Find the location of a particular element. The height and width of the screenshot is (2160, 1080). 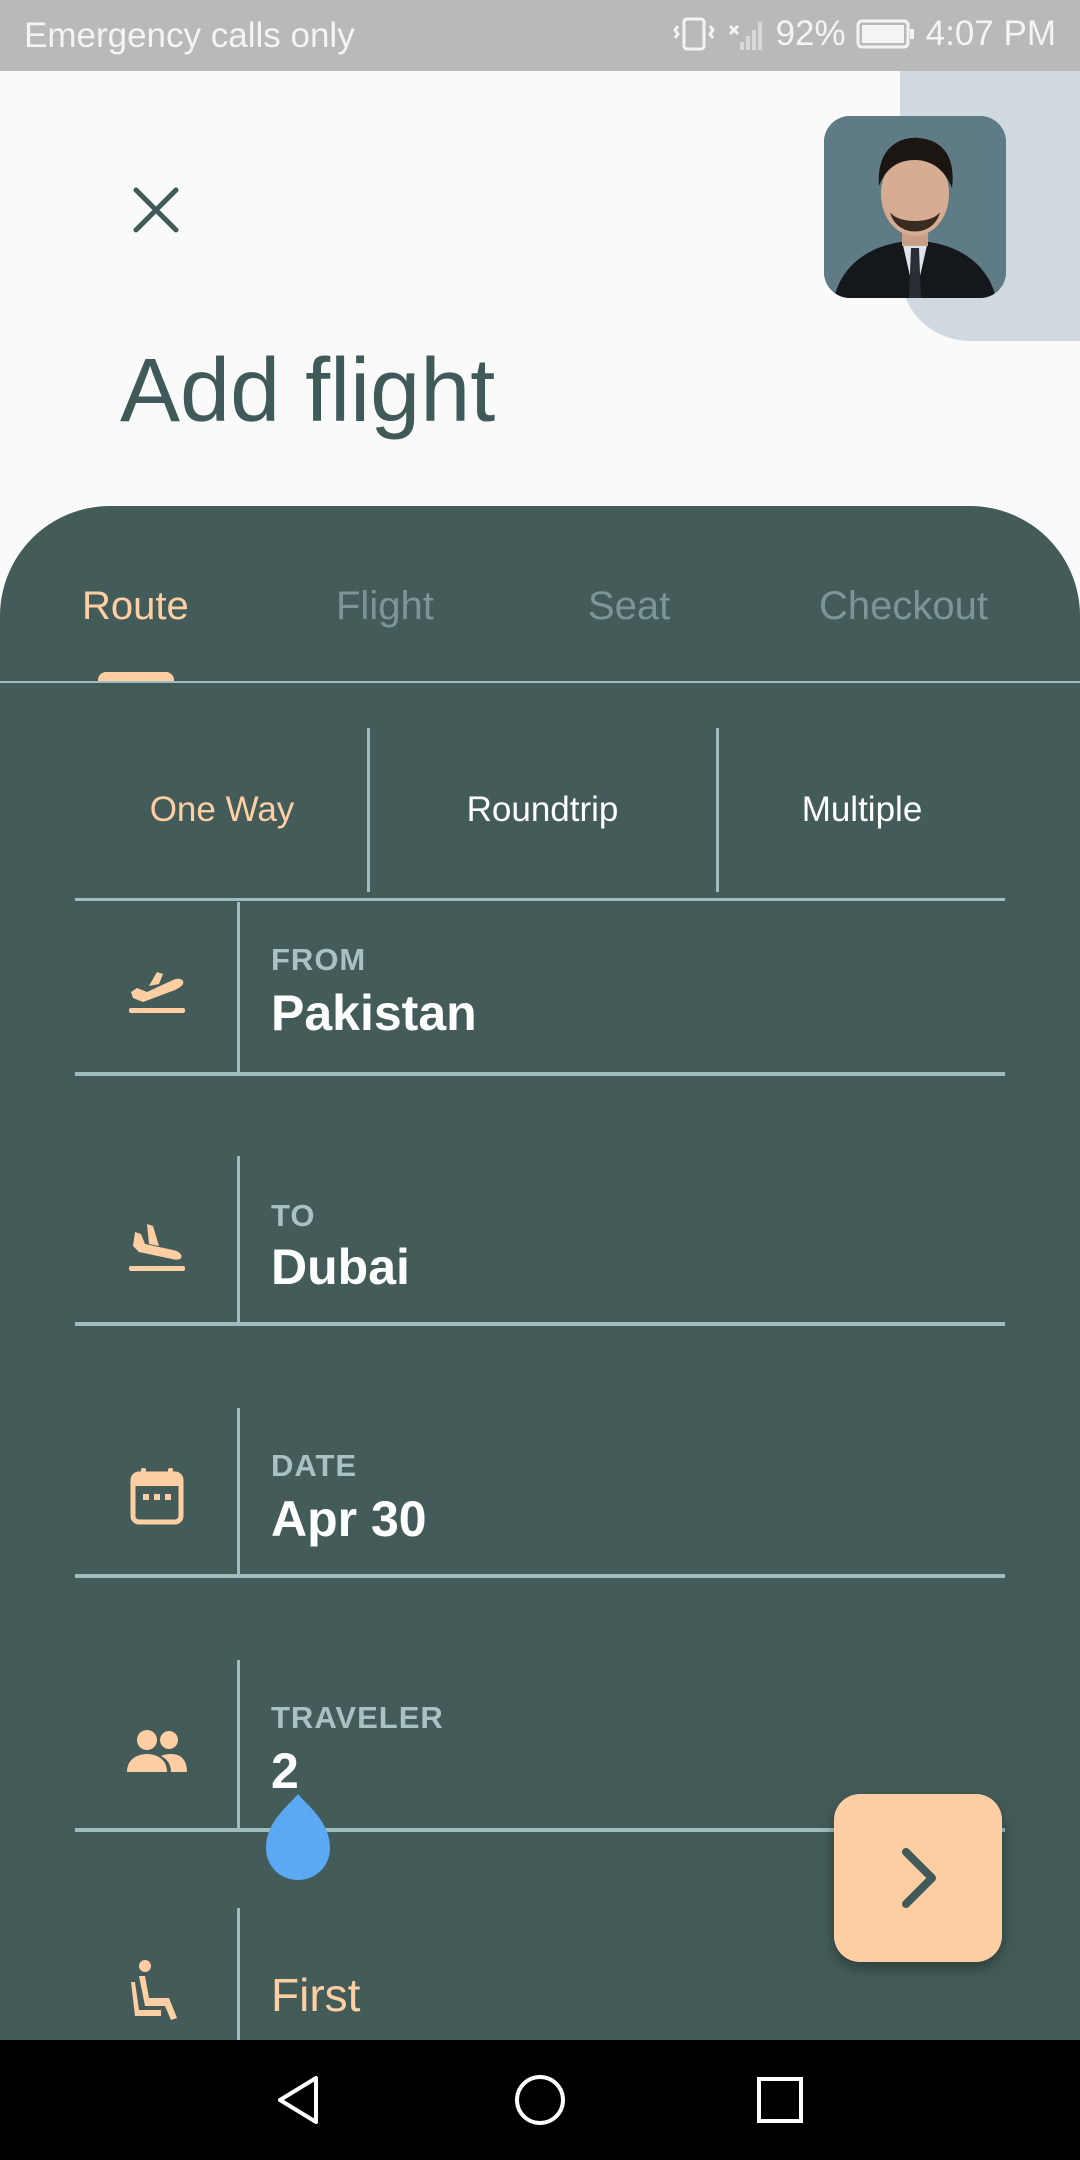

from-label: FROM is located at coordinates (319, 959).